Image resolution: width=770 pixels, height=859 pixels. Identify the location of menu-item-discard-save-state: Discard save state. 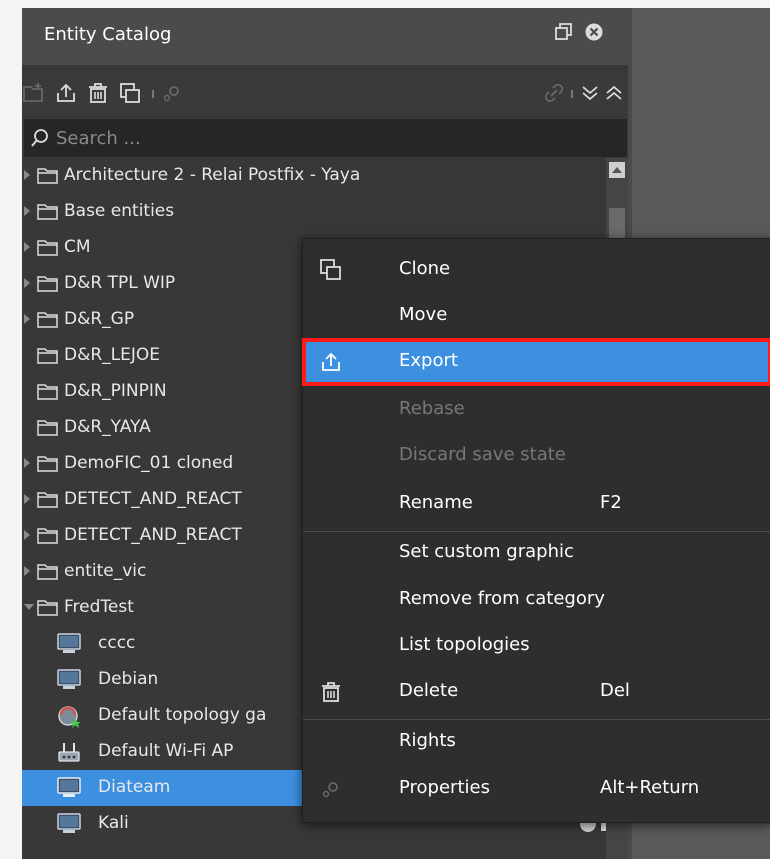
(536, 456).